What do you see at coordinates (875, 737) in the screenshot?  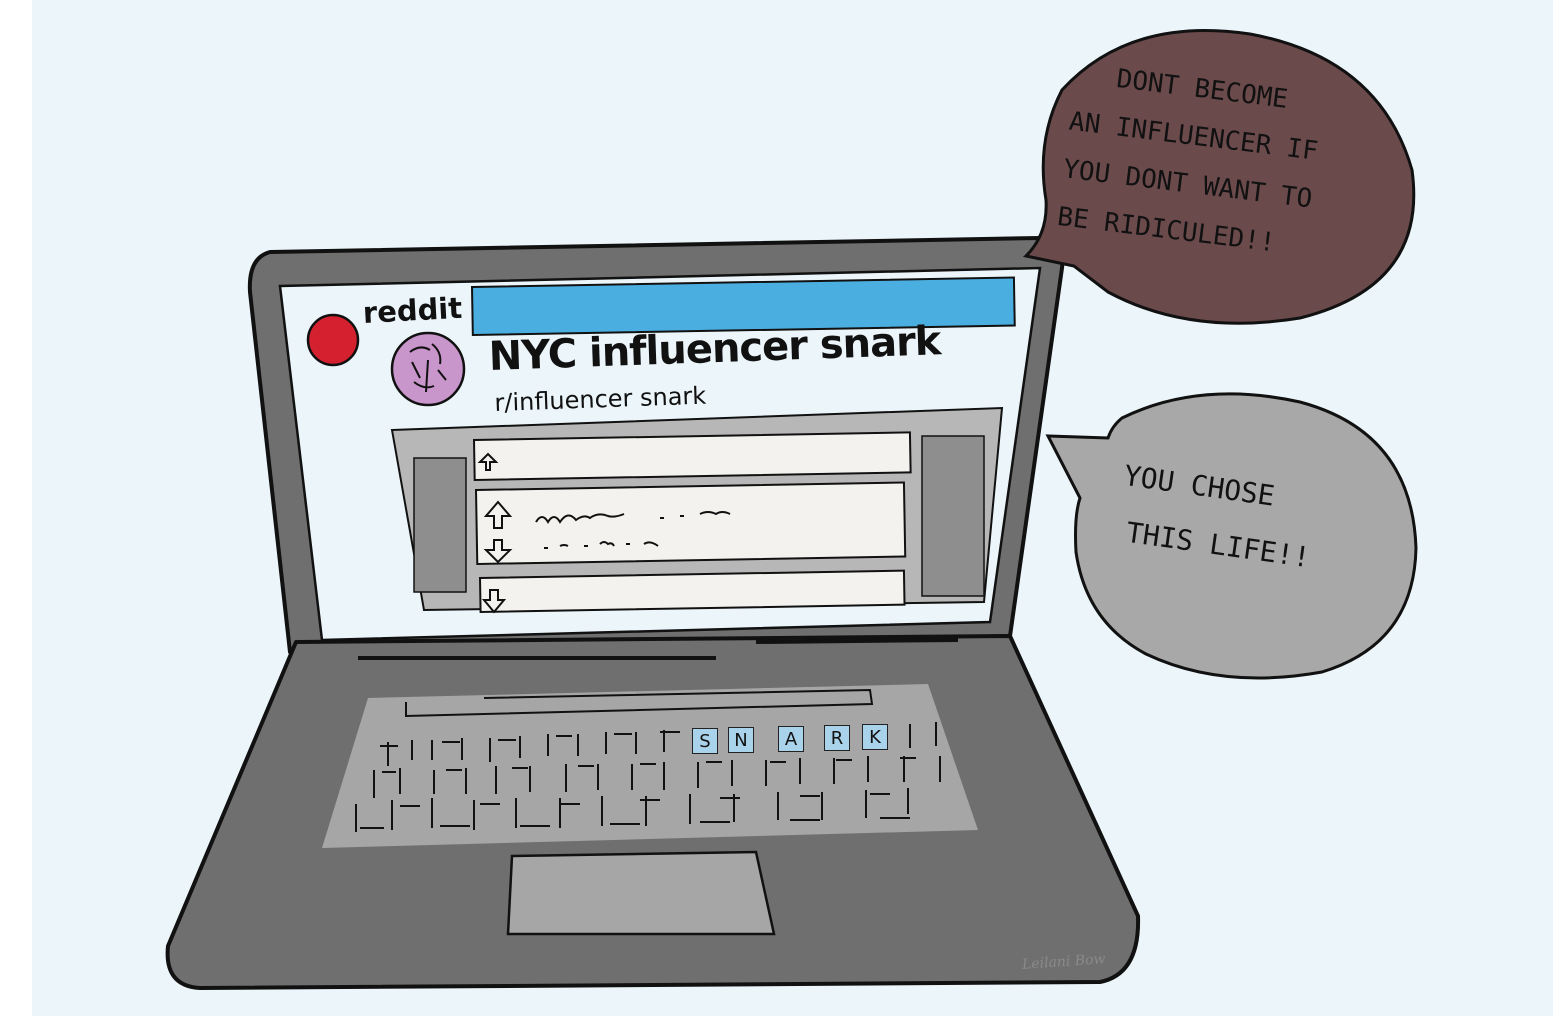 I see `key-k: K` at bounding box center [875, 737].